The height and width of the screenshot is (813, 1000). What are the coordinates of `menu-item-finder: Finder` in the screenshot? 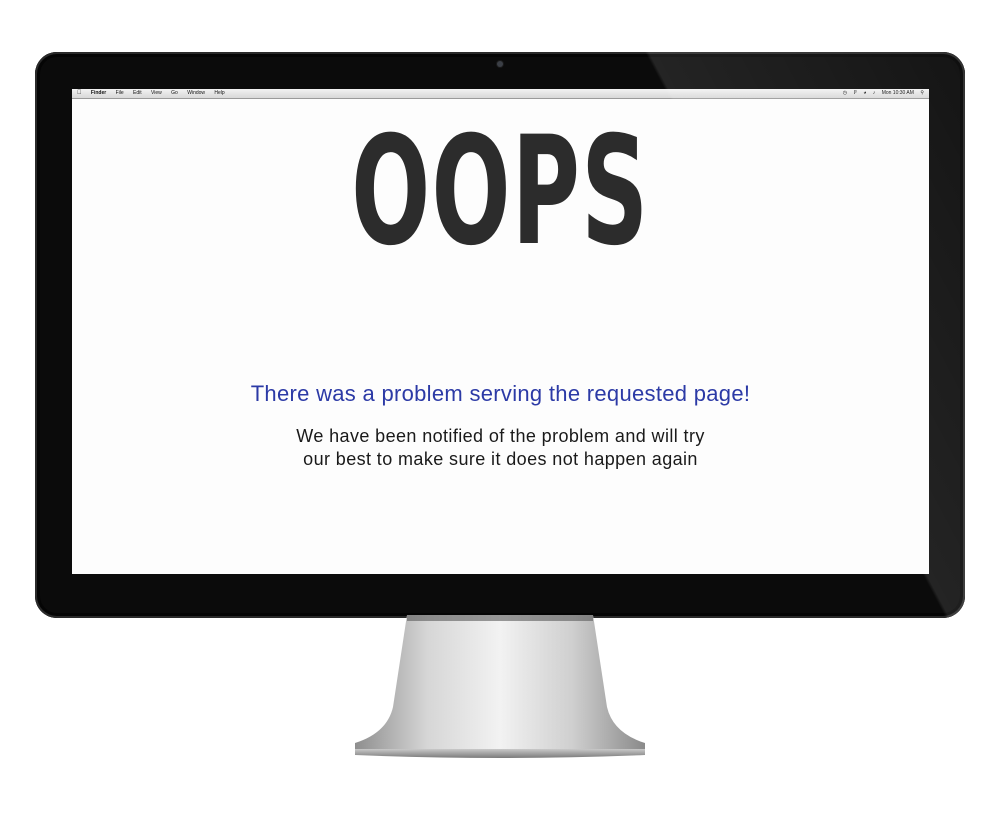 It's located at (98, 93).